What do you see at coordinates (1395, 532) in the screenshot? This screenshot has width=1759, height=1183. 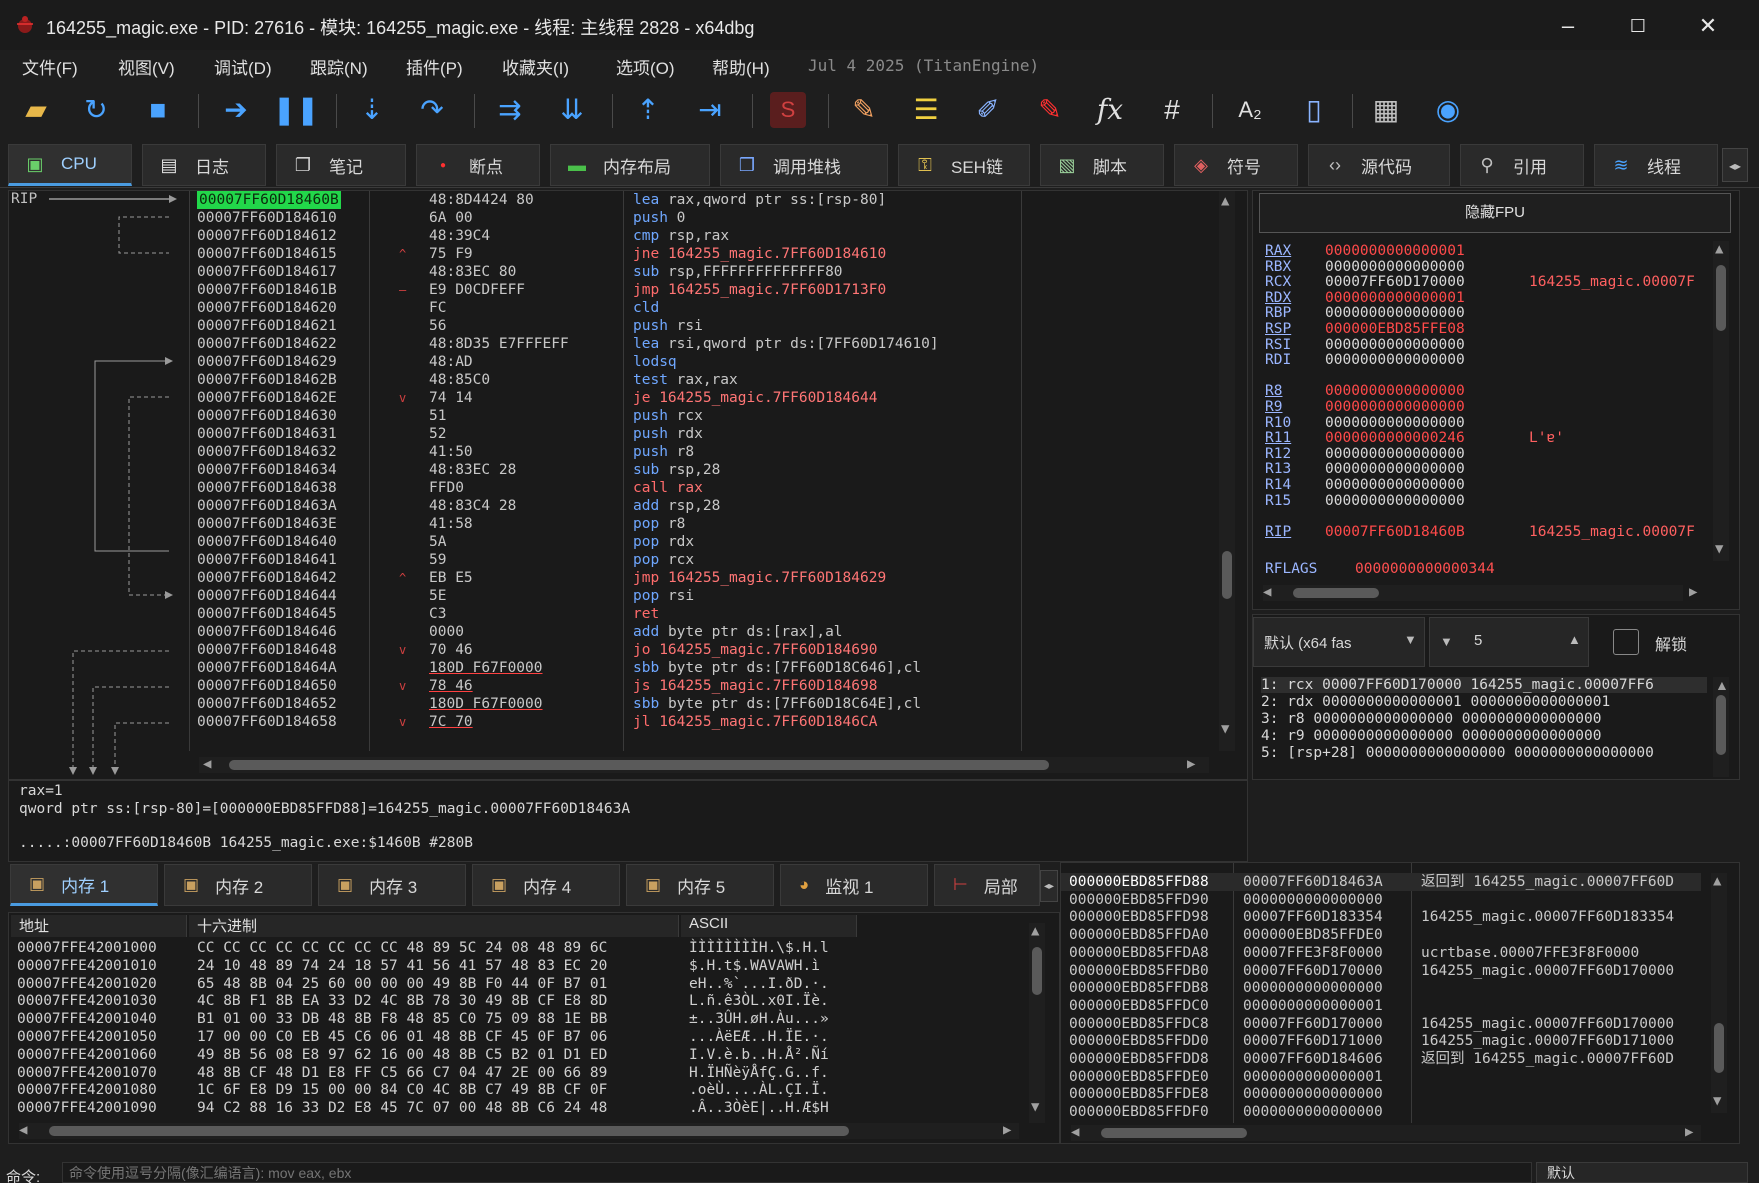 I see `register-value: 00007FF60D18460B` at bounding box center [1395, 532].